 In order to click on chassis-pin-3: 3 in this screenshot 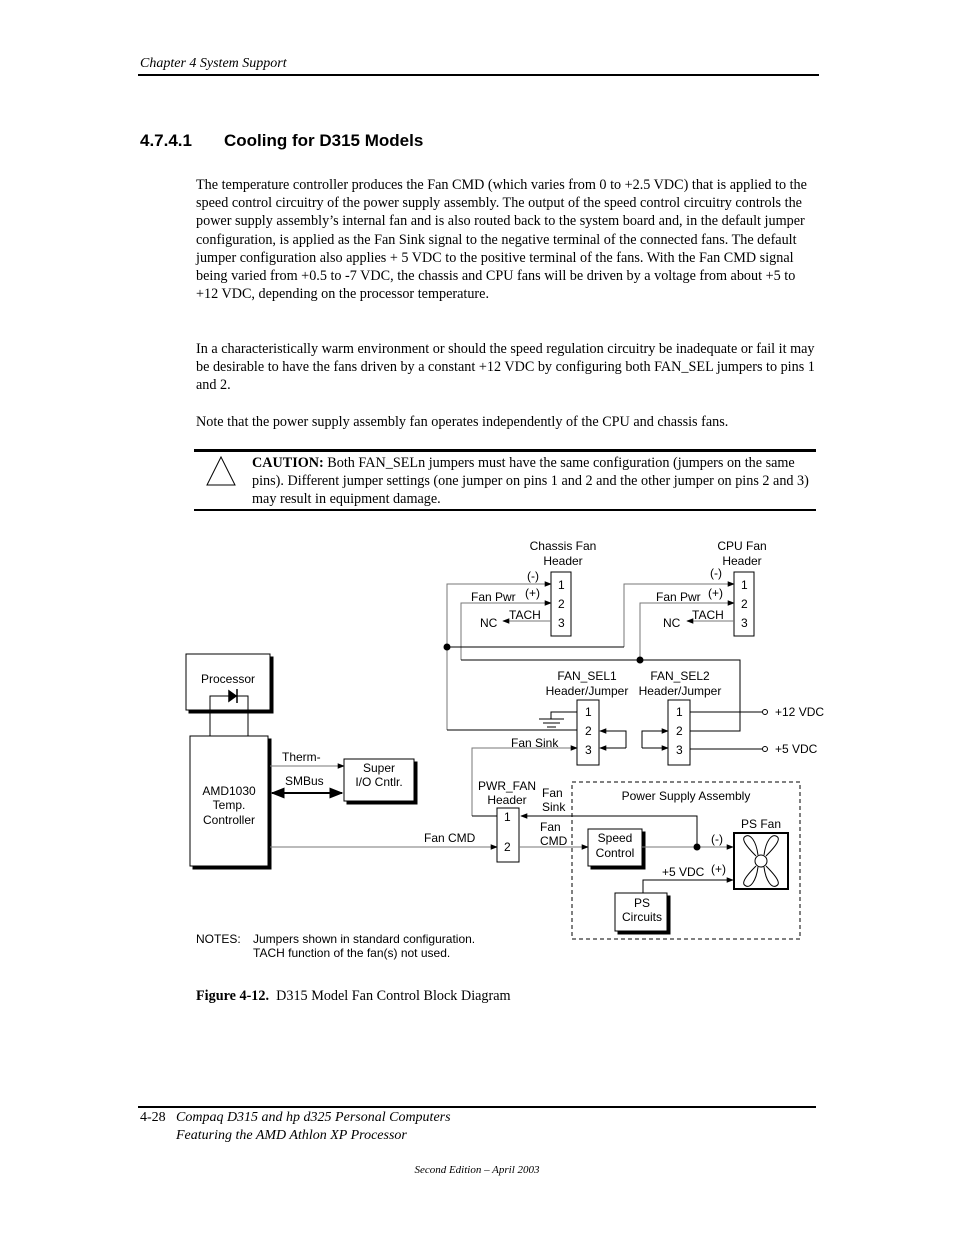, I will do `click(561, 623)`.